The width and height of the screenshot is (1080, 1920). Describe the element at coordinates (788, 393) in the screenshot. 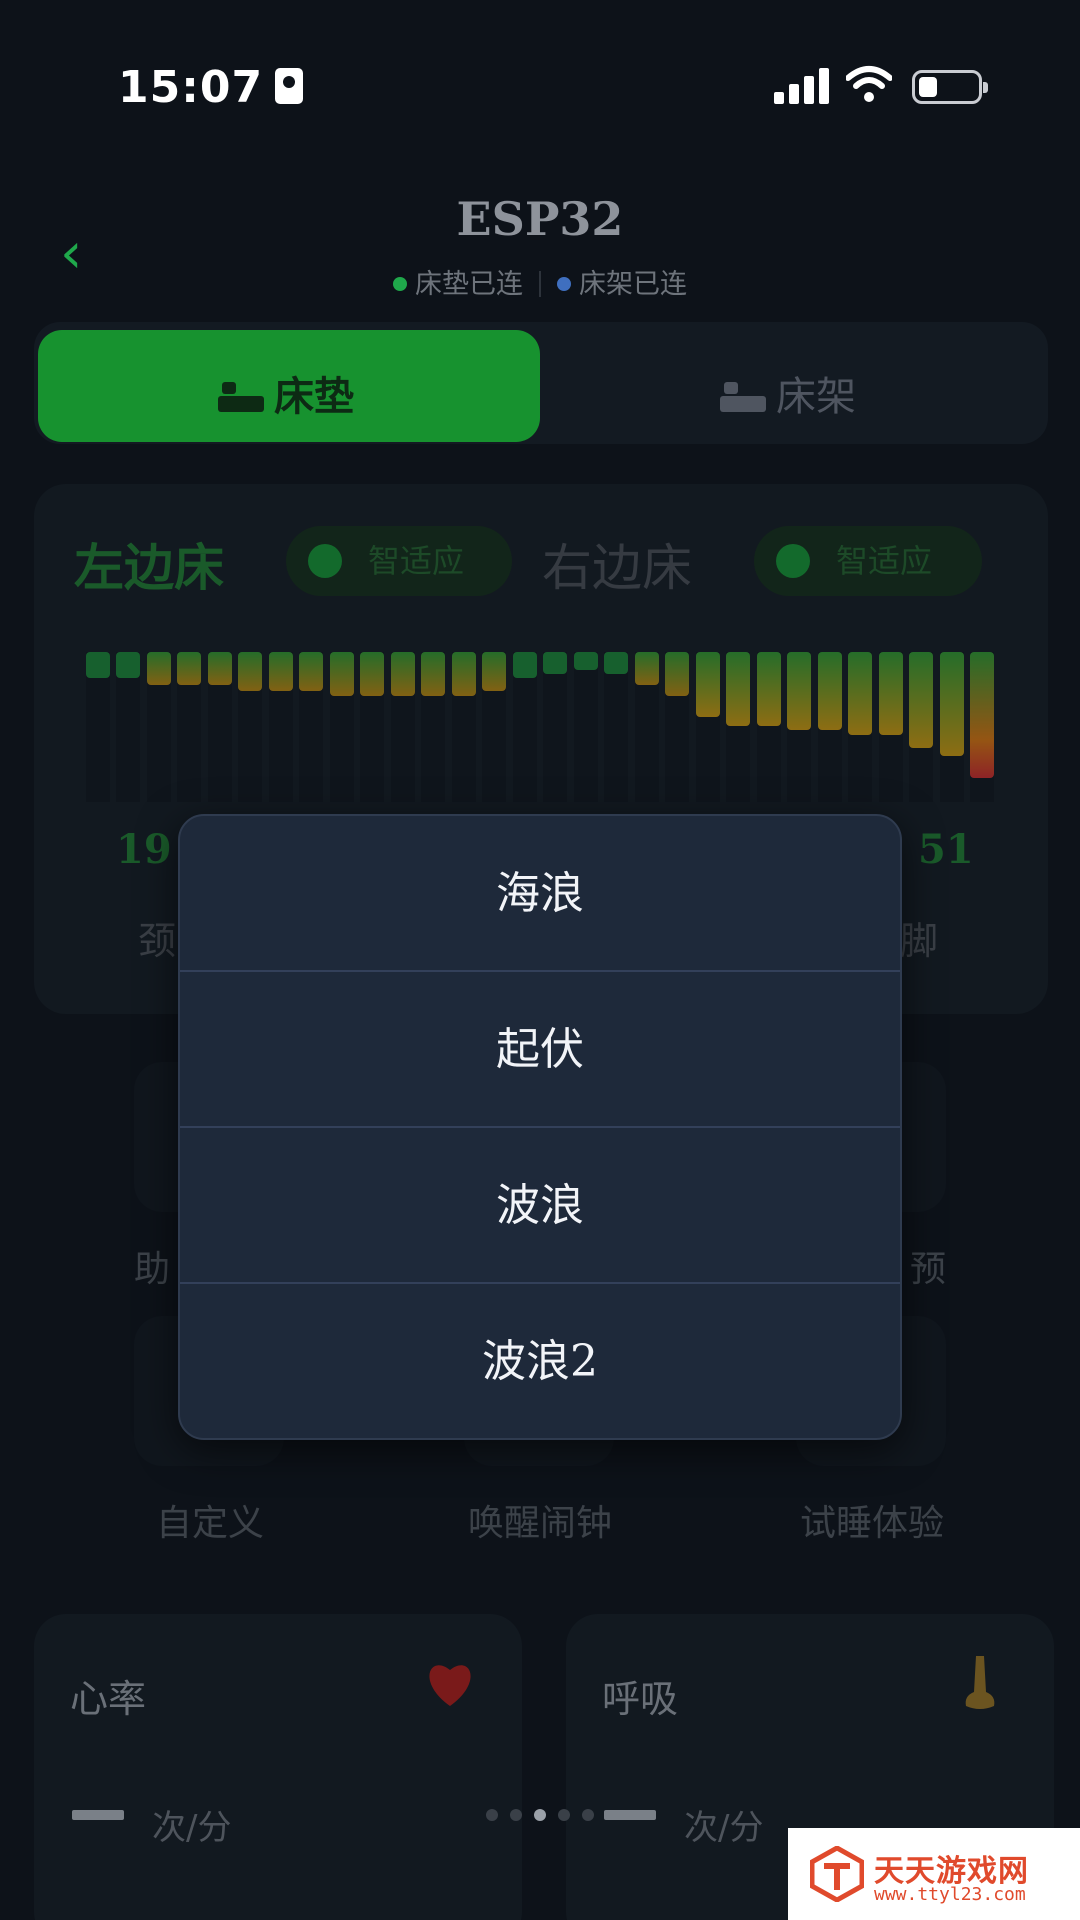

I see `tab-frame: 床架` at that location.